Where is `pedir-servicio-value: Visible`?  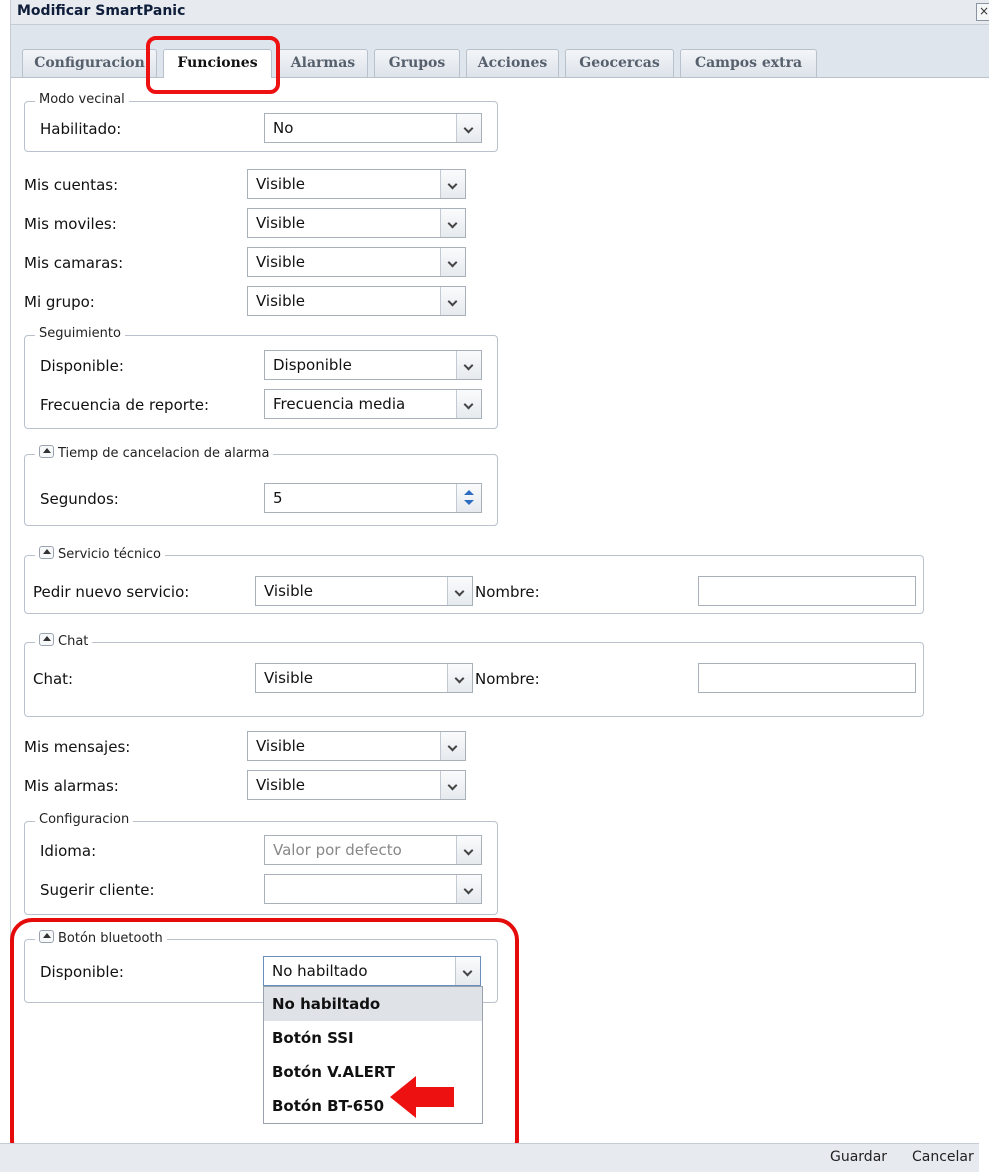 pedir-servicio-value: Visible is located at coordinates (288, 591).